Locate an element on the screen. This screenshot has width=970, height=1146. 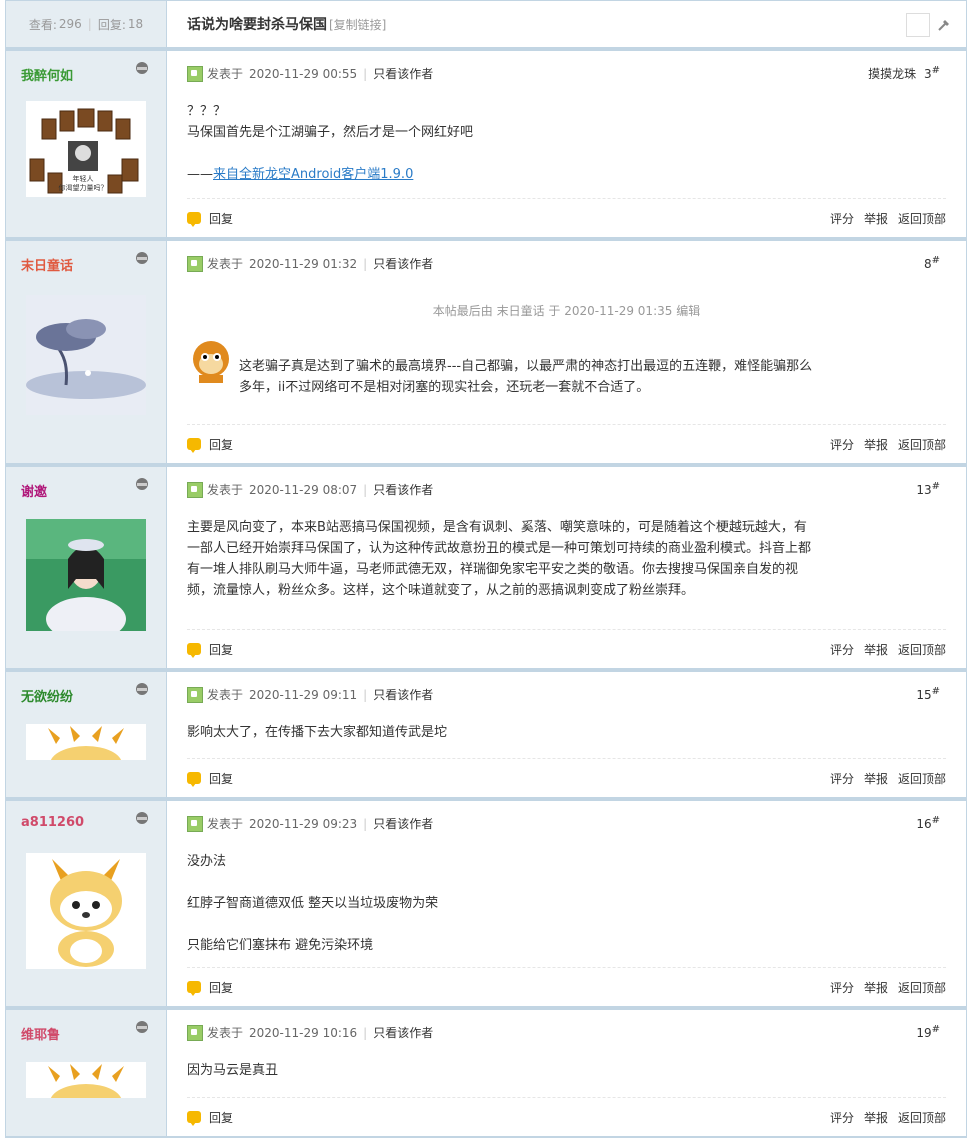
tools-icon is located at coordinates (944, 25).